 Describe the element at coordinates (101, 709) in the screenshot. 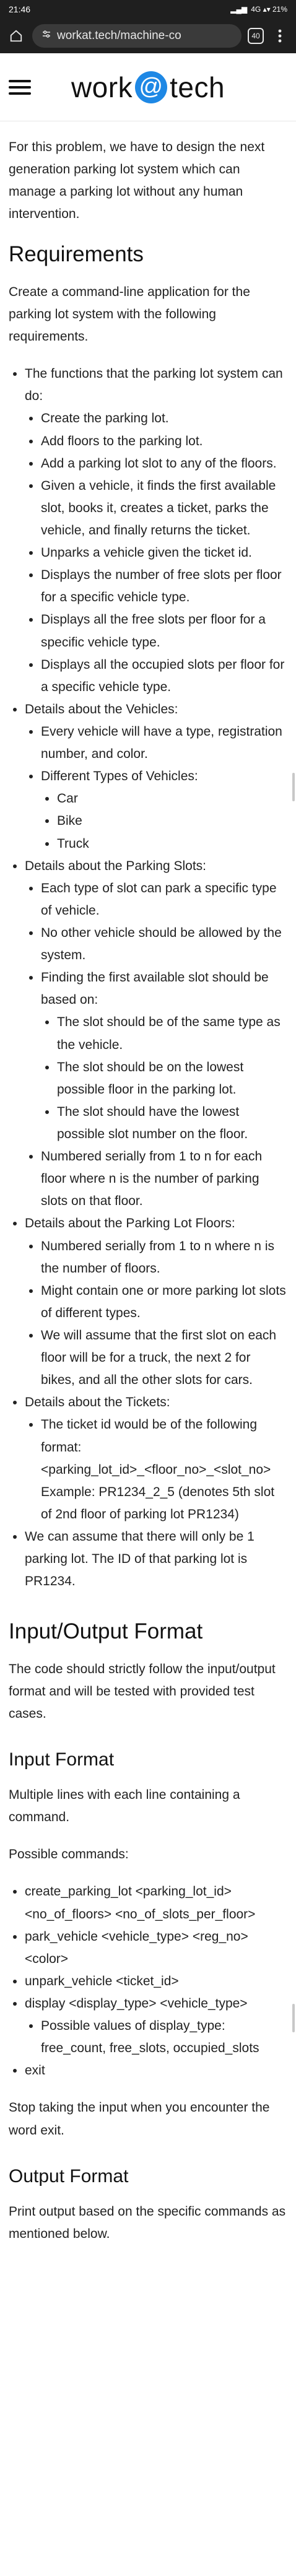

I see `vehicles-label: Details about the Vehicles:` at that location.